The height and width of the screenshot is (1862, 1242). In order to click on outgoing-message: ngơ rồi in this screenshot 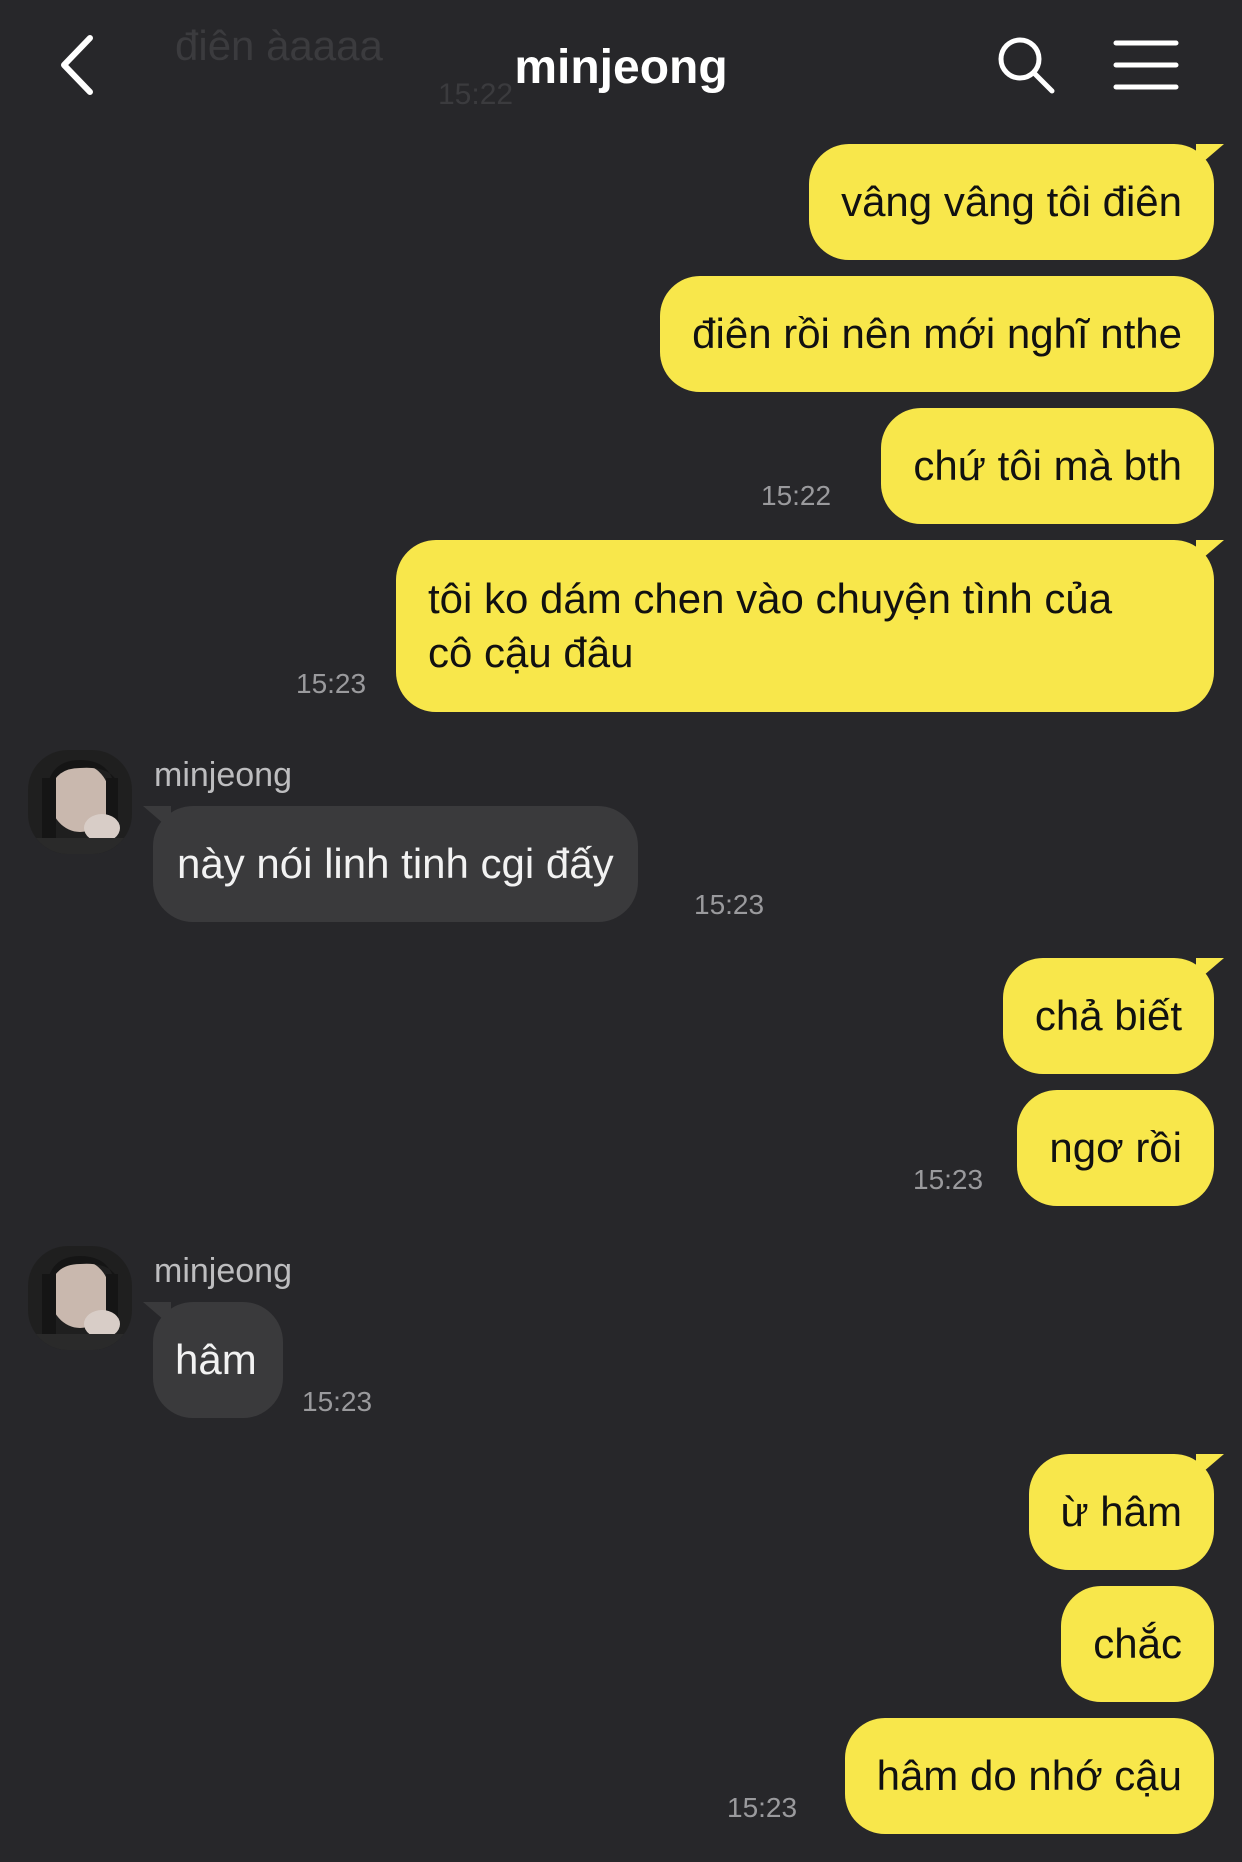, I will do `click(1115, 1148)`.